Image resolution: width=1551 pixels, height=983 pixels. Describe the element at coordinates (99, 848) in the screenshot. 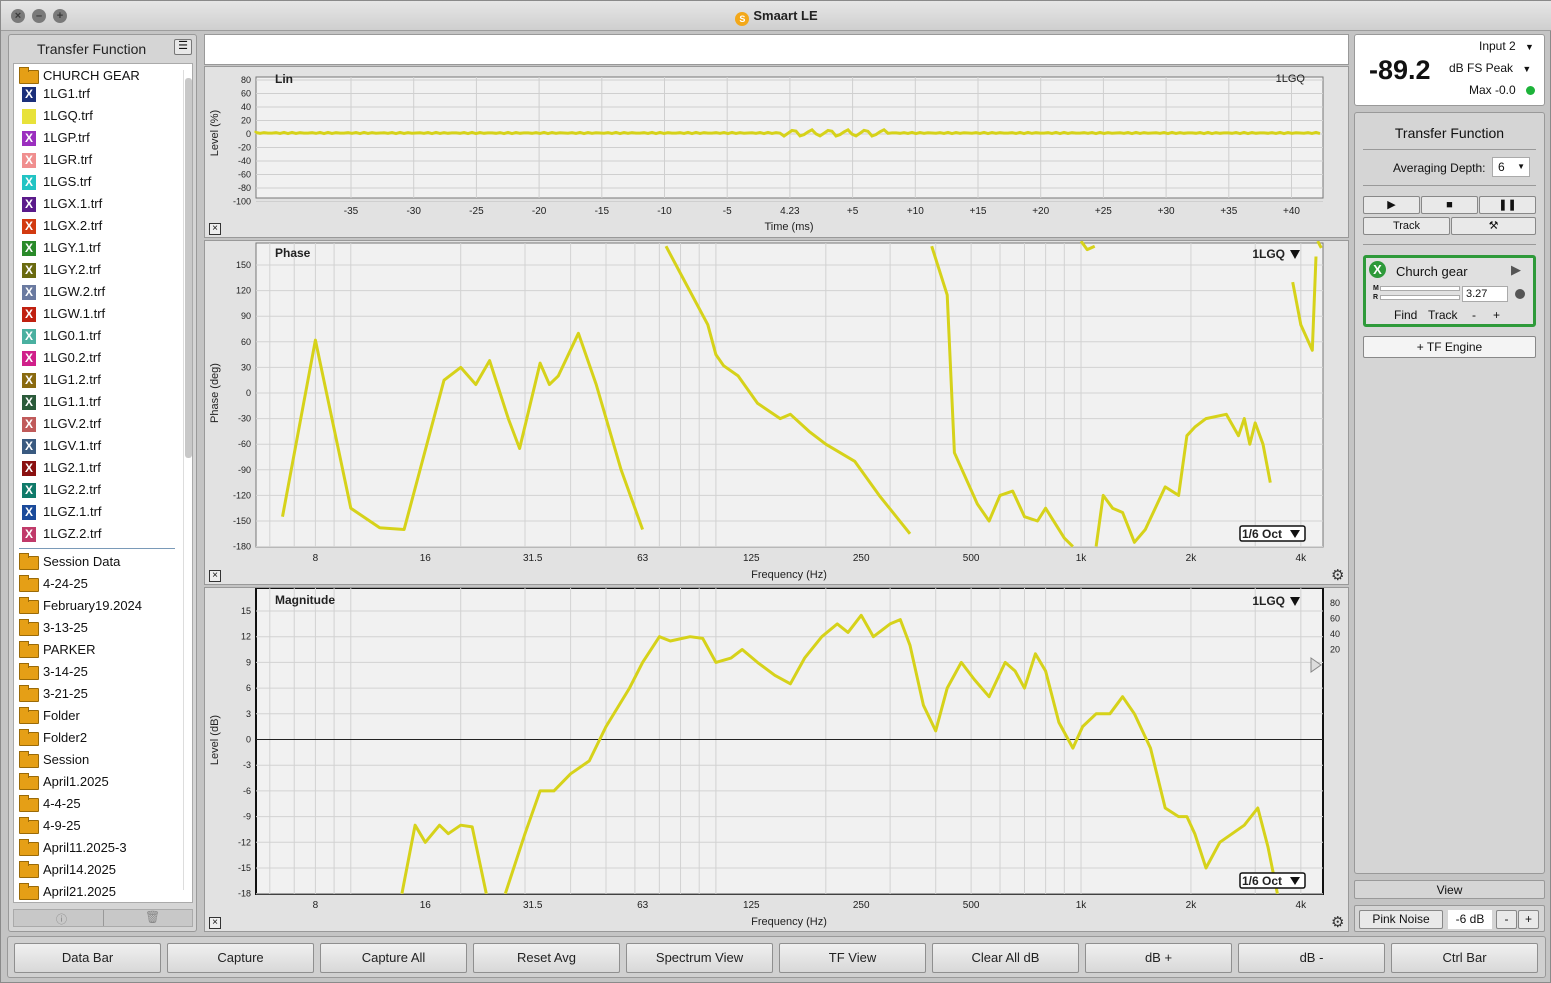

I see `session-folder-item: April11.2025-3` at that location.